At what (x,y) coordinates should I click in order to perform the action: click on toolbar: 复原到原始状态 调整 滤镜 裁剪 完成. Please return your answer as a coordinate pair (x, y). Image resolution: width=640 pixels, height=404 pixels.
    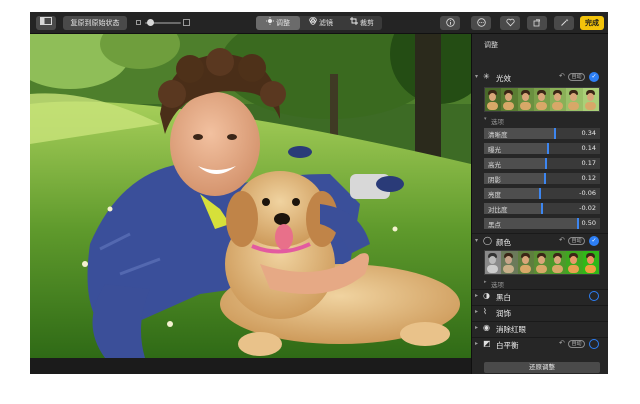
    Looking at the image, I should click on (319, 23).